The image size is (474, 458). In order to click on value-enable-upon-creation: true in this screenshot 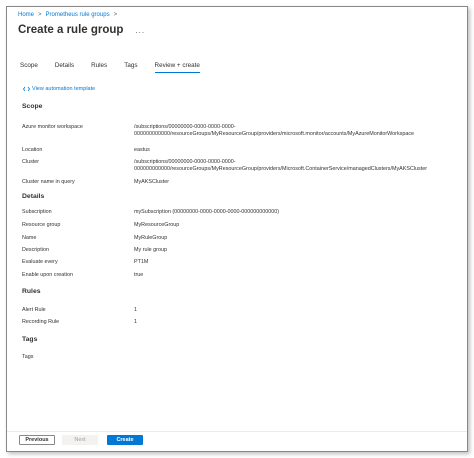, I will do `click(139, 275)`.